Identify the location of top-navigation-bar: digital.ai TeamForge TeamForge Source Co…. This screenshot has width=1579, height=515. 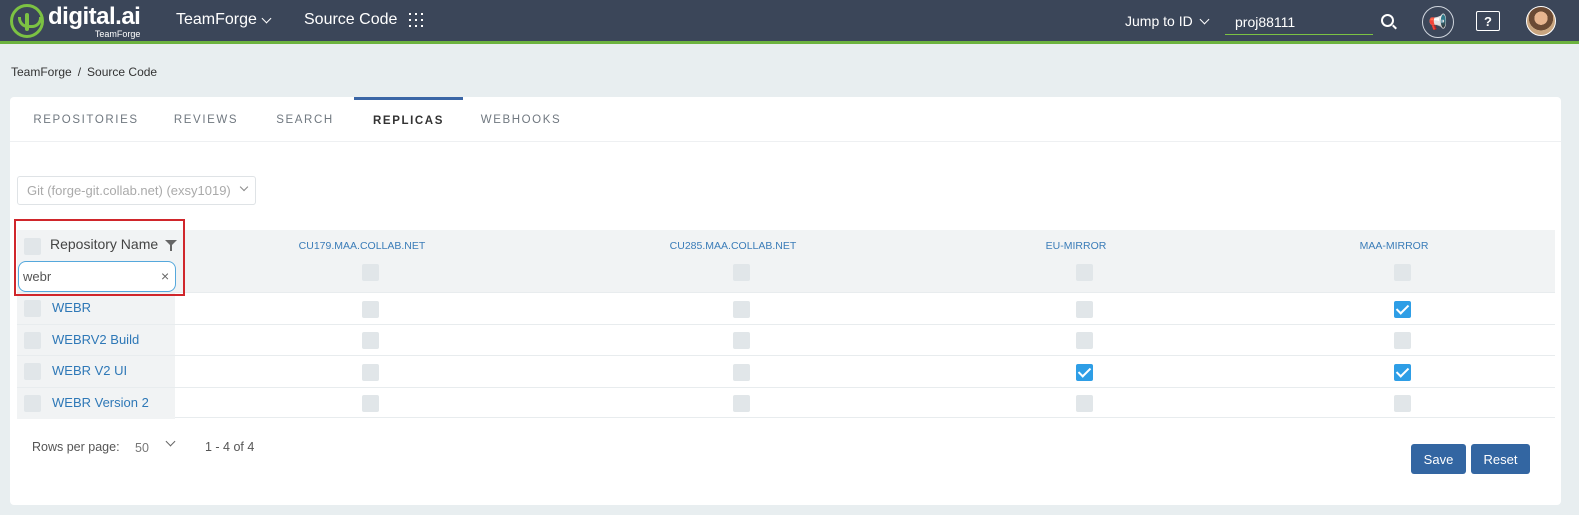
(789, 22).